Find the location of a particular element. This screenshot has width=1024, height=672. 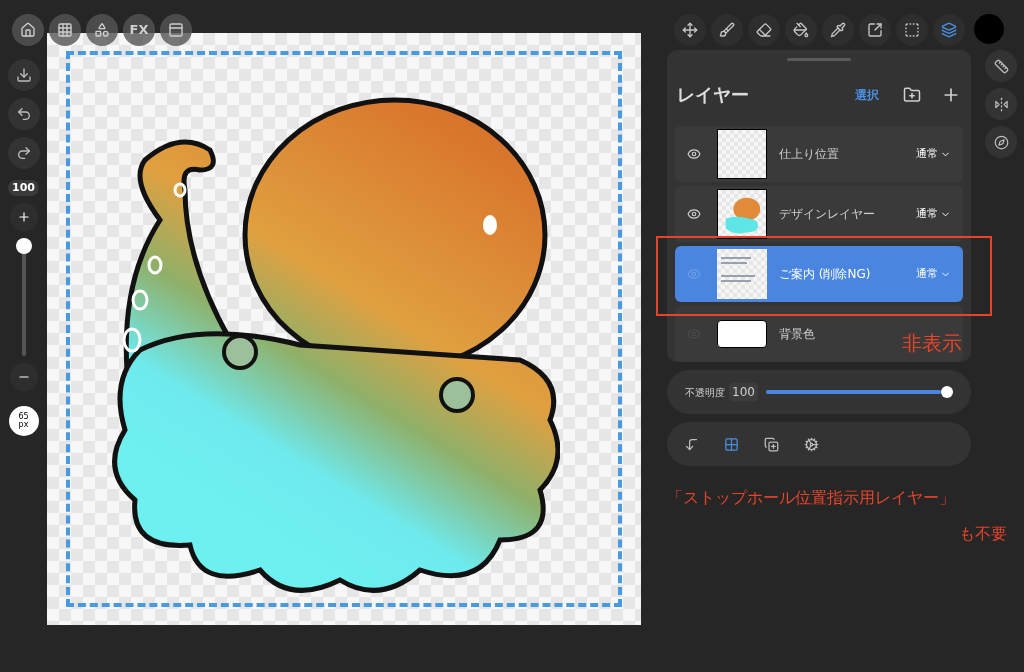

slider-fill is located at coordinates (853, 392).